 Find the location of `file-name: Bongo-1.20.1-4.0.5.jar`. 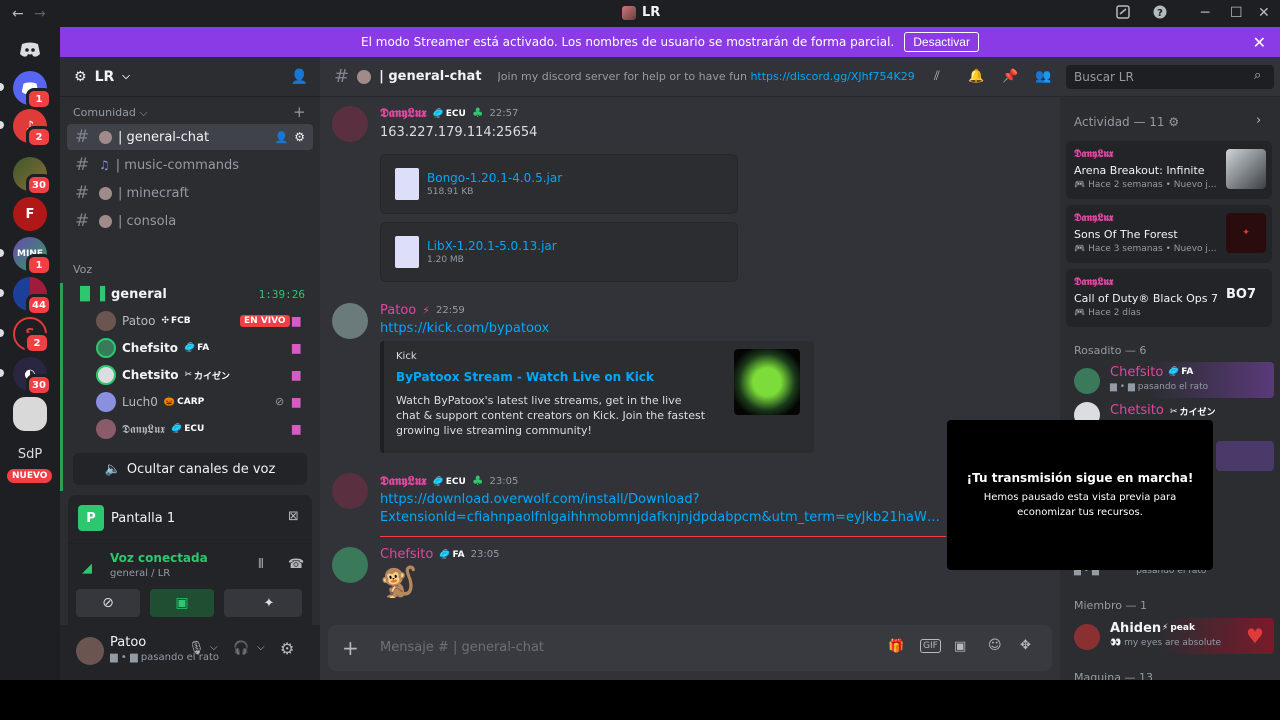

file-name: Bongo-1.20.1-4.0.5.jar is located at coordinates (494, 178).